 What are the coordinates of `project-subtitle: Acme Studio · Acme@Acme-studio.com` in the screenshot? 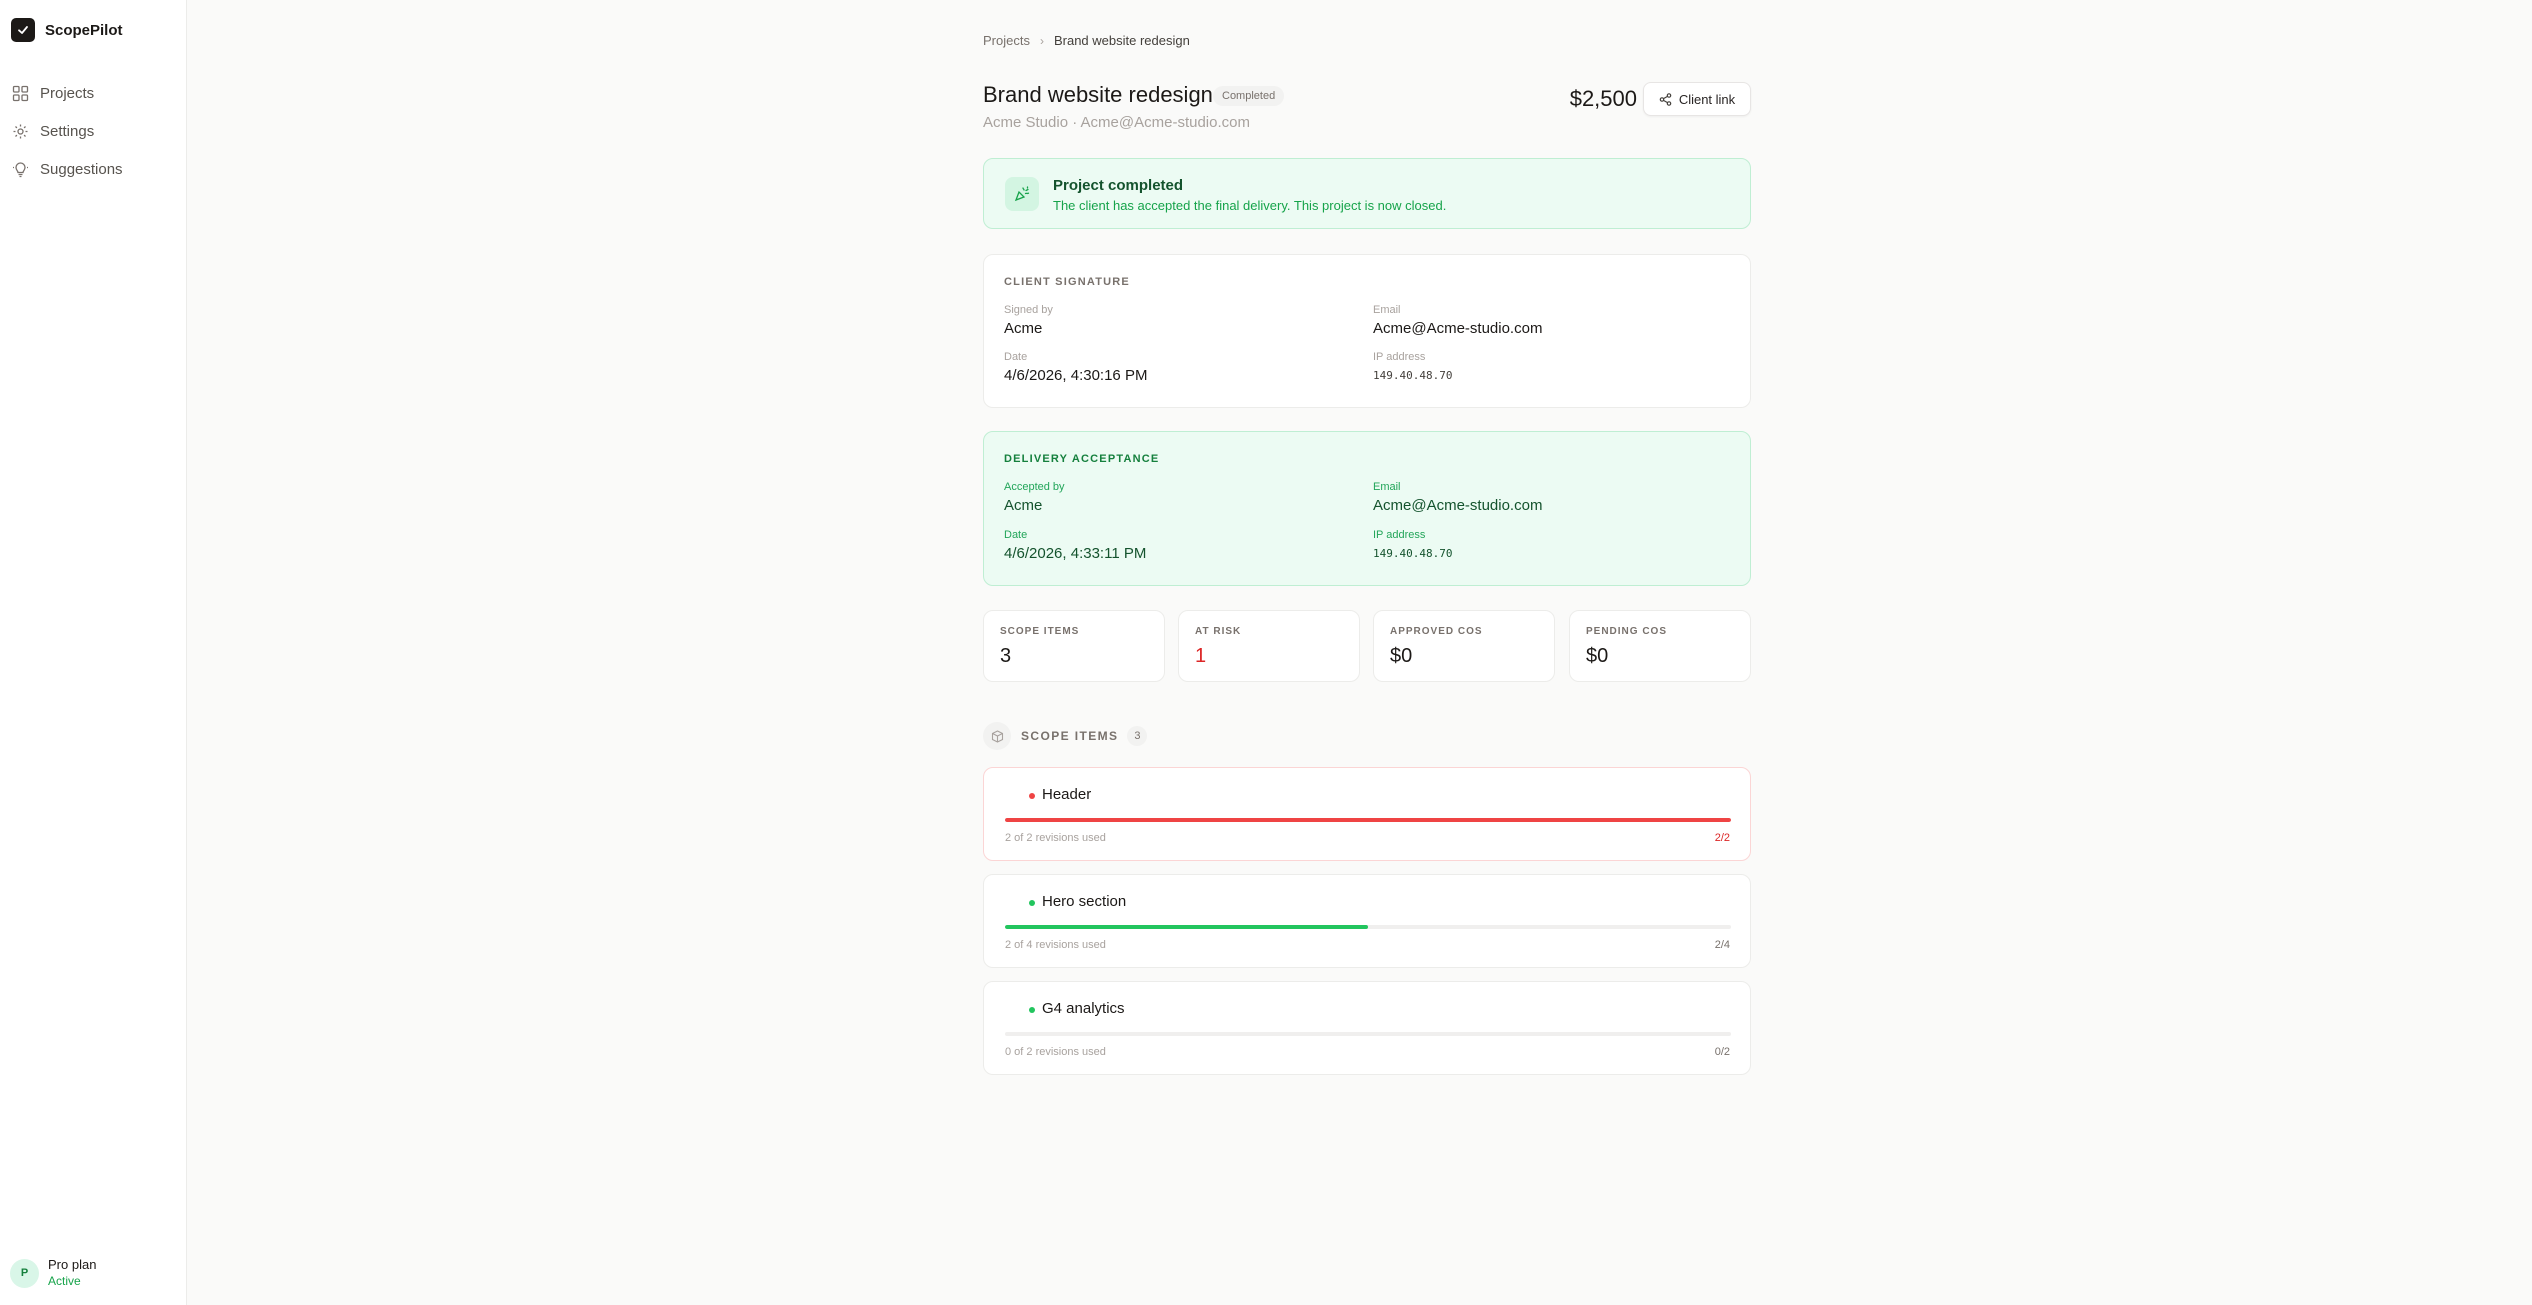 It's located at (1116, 122).